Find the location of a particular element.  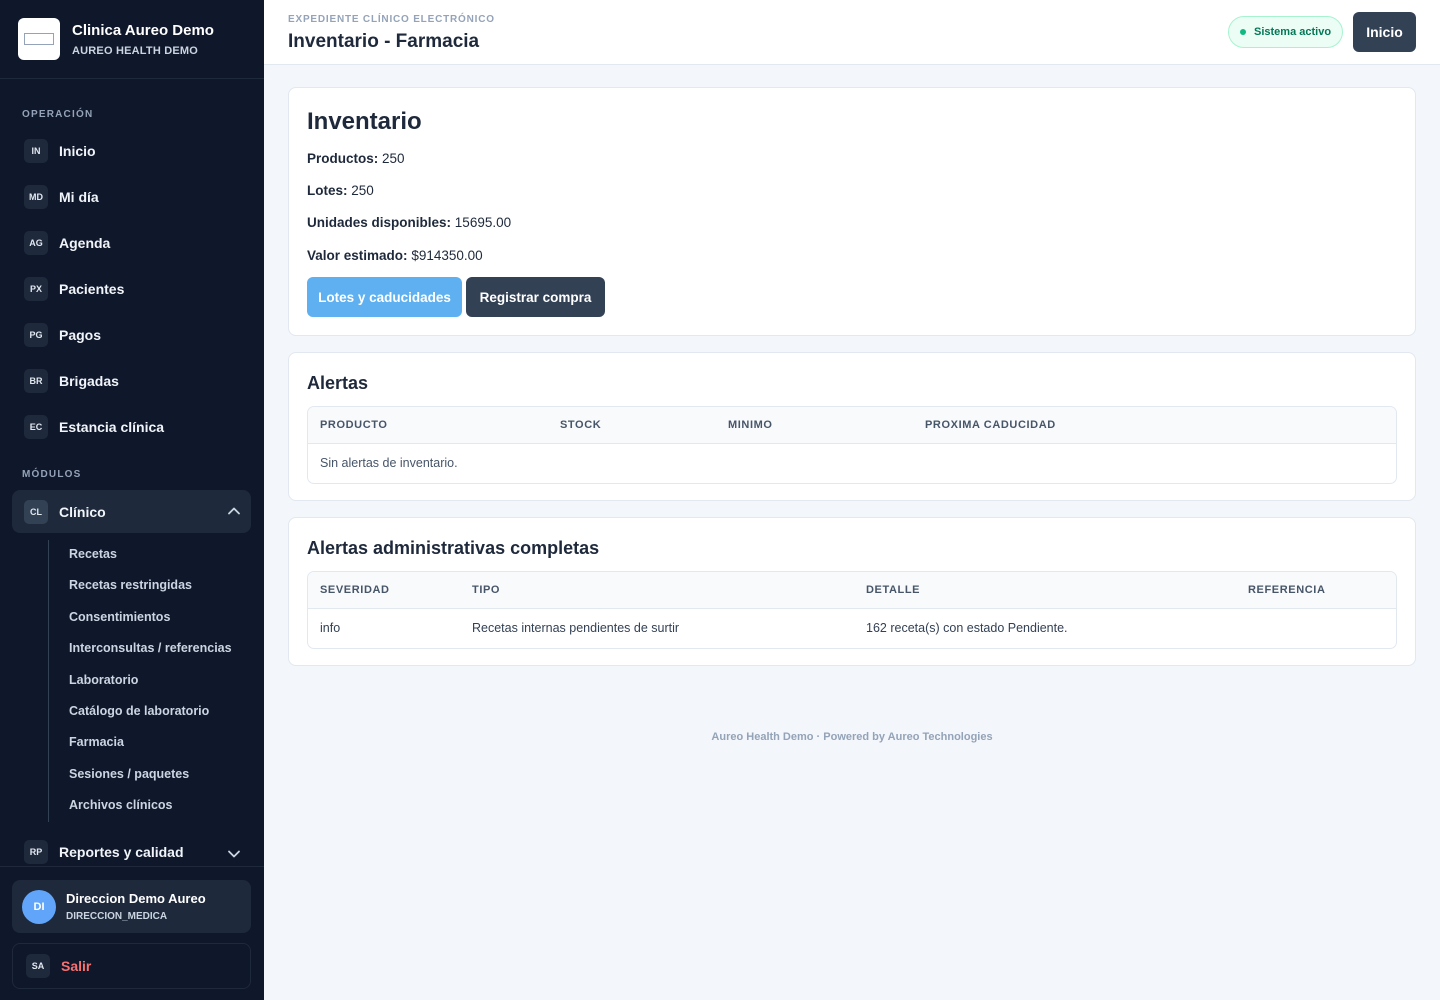

page-title: Inventario - Farmacia is located at coordinates (384, 41).